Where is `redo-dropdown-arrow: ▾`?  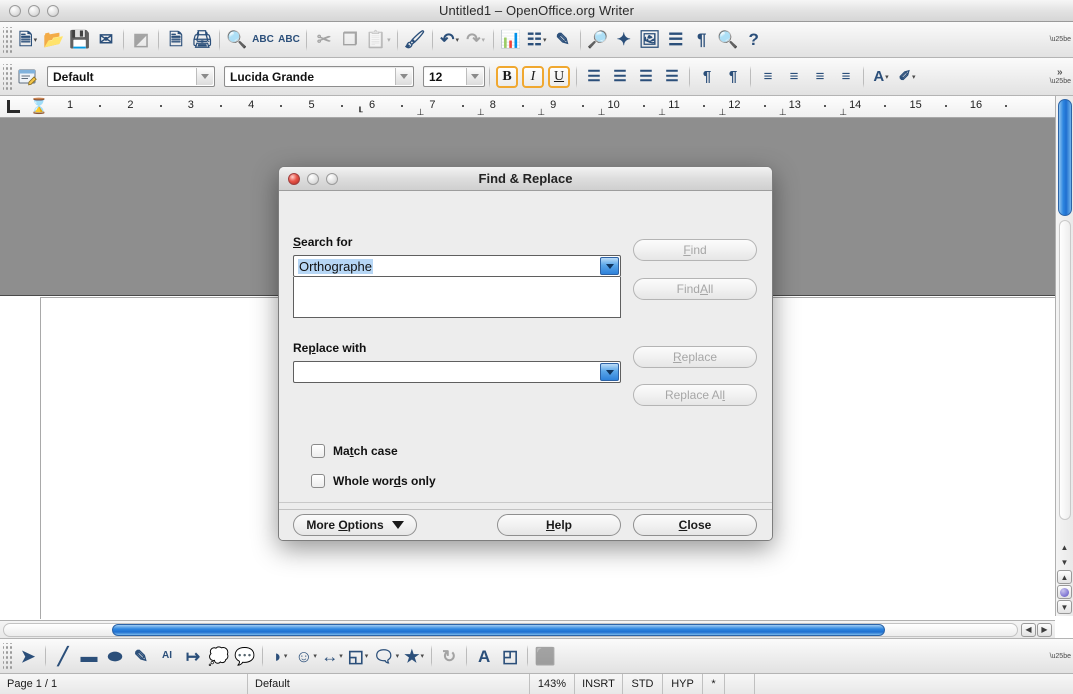
redo-dropdown-arrow: ▾ is located at coordinates (484, 40).